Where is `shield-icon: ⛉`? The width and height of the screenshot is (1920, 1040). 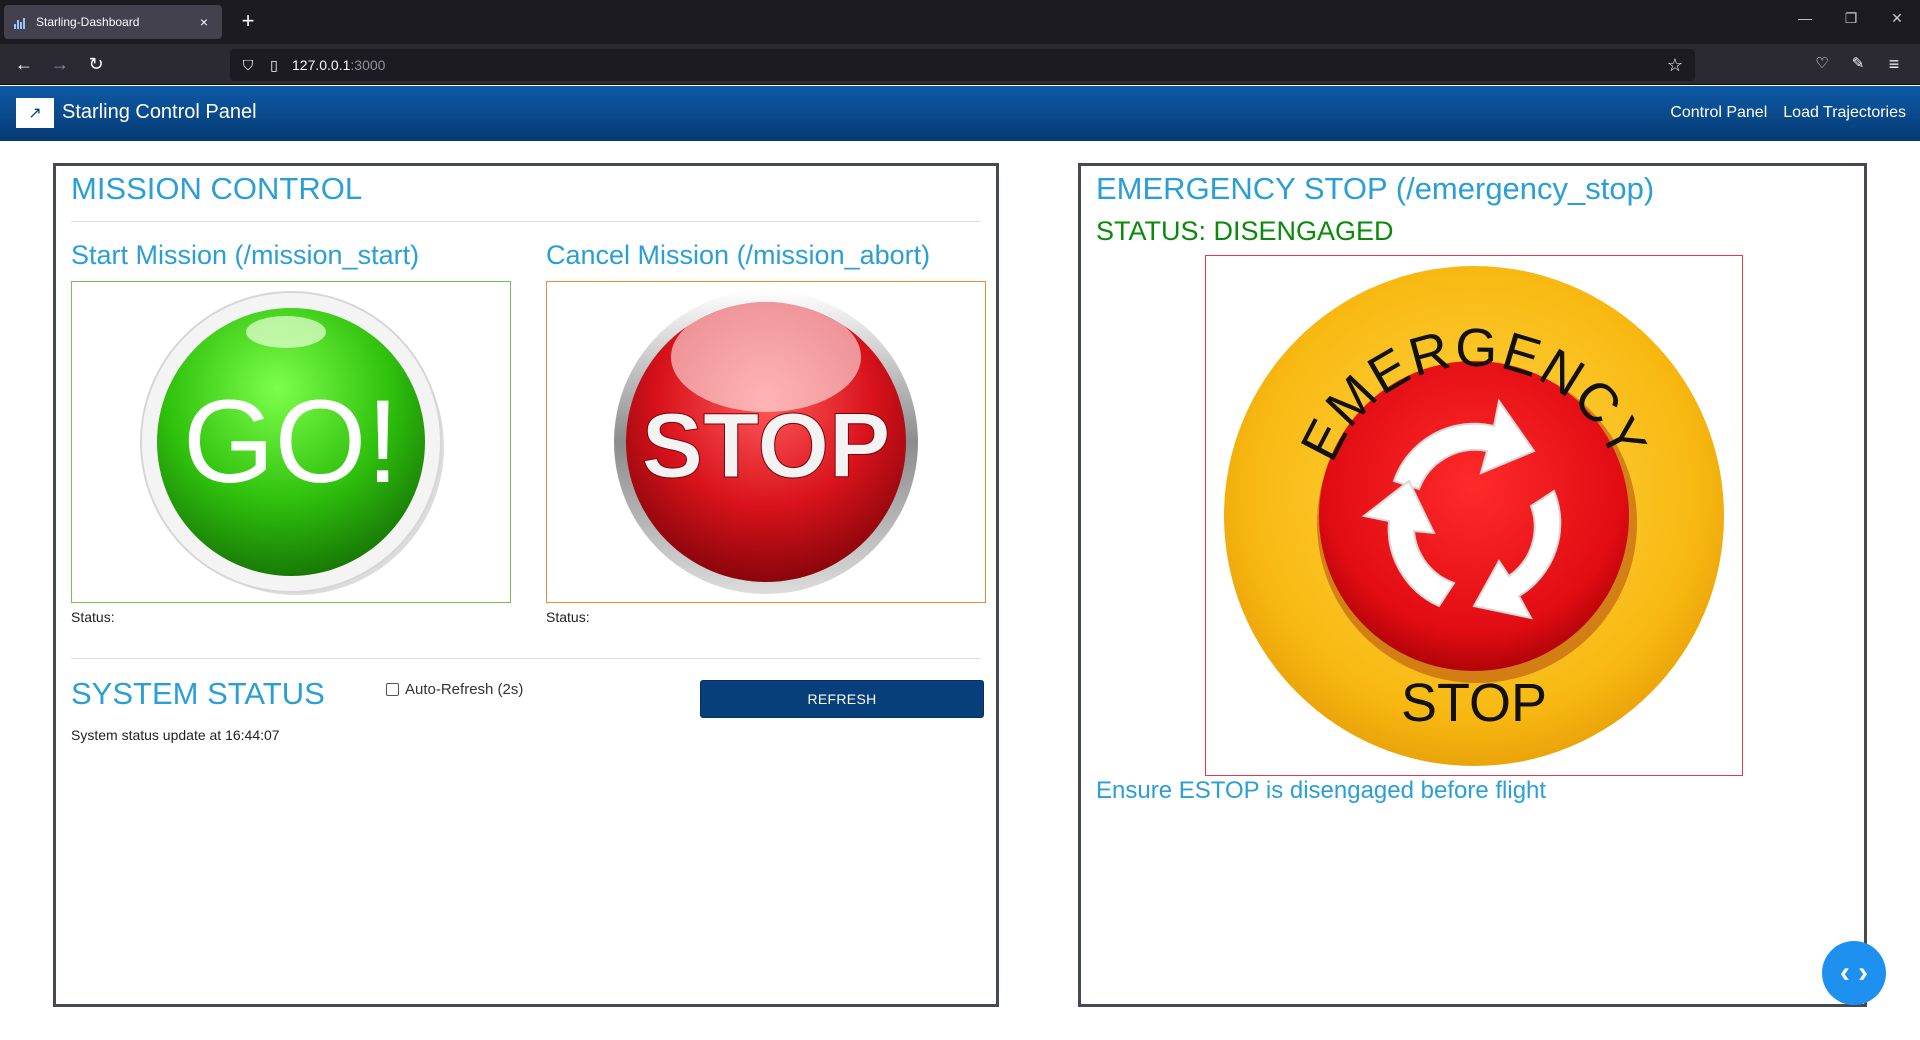 shield-icon: ⛉ is located at coordinates (248, 65).